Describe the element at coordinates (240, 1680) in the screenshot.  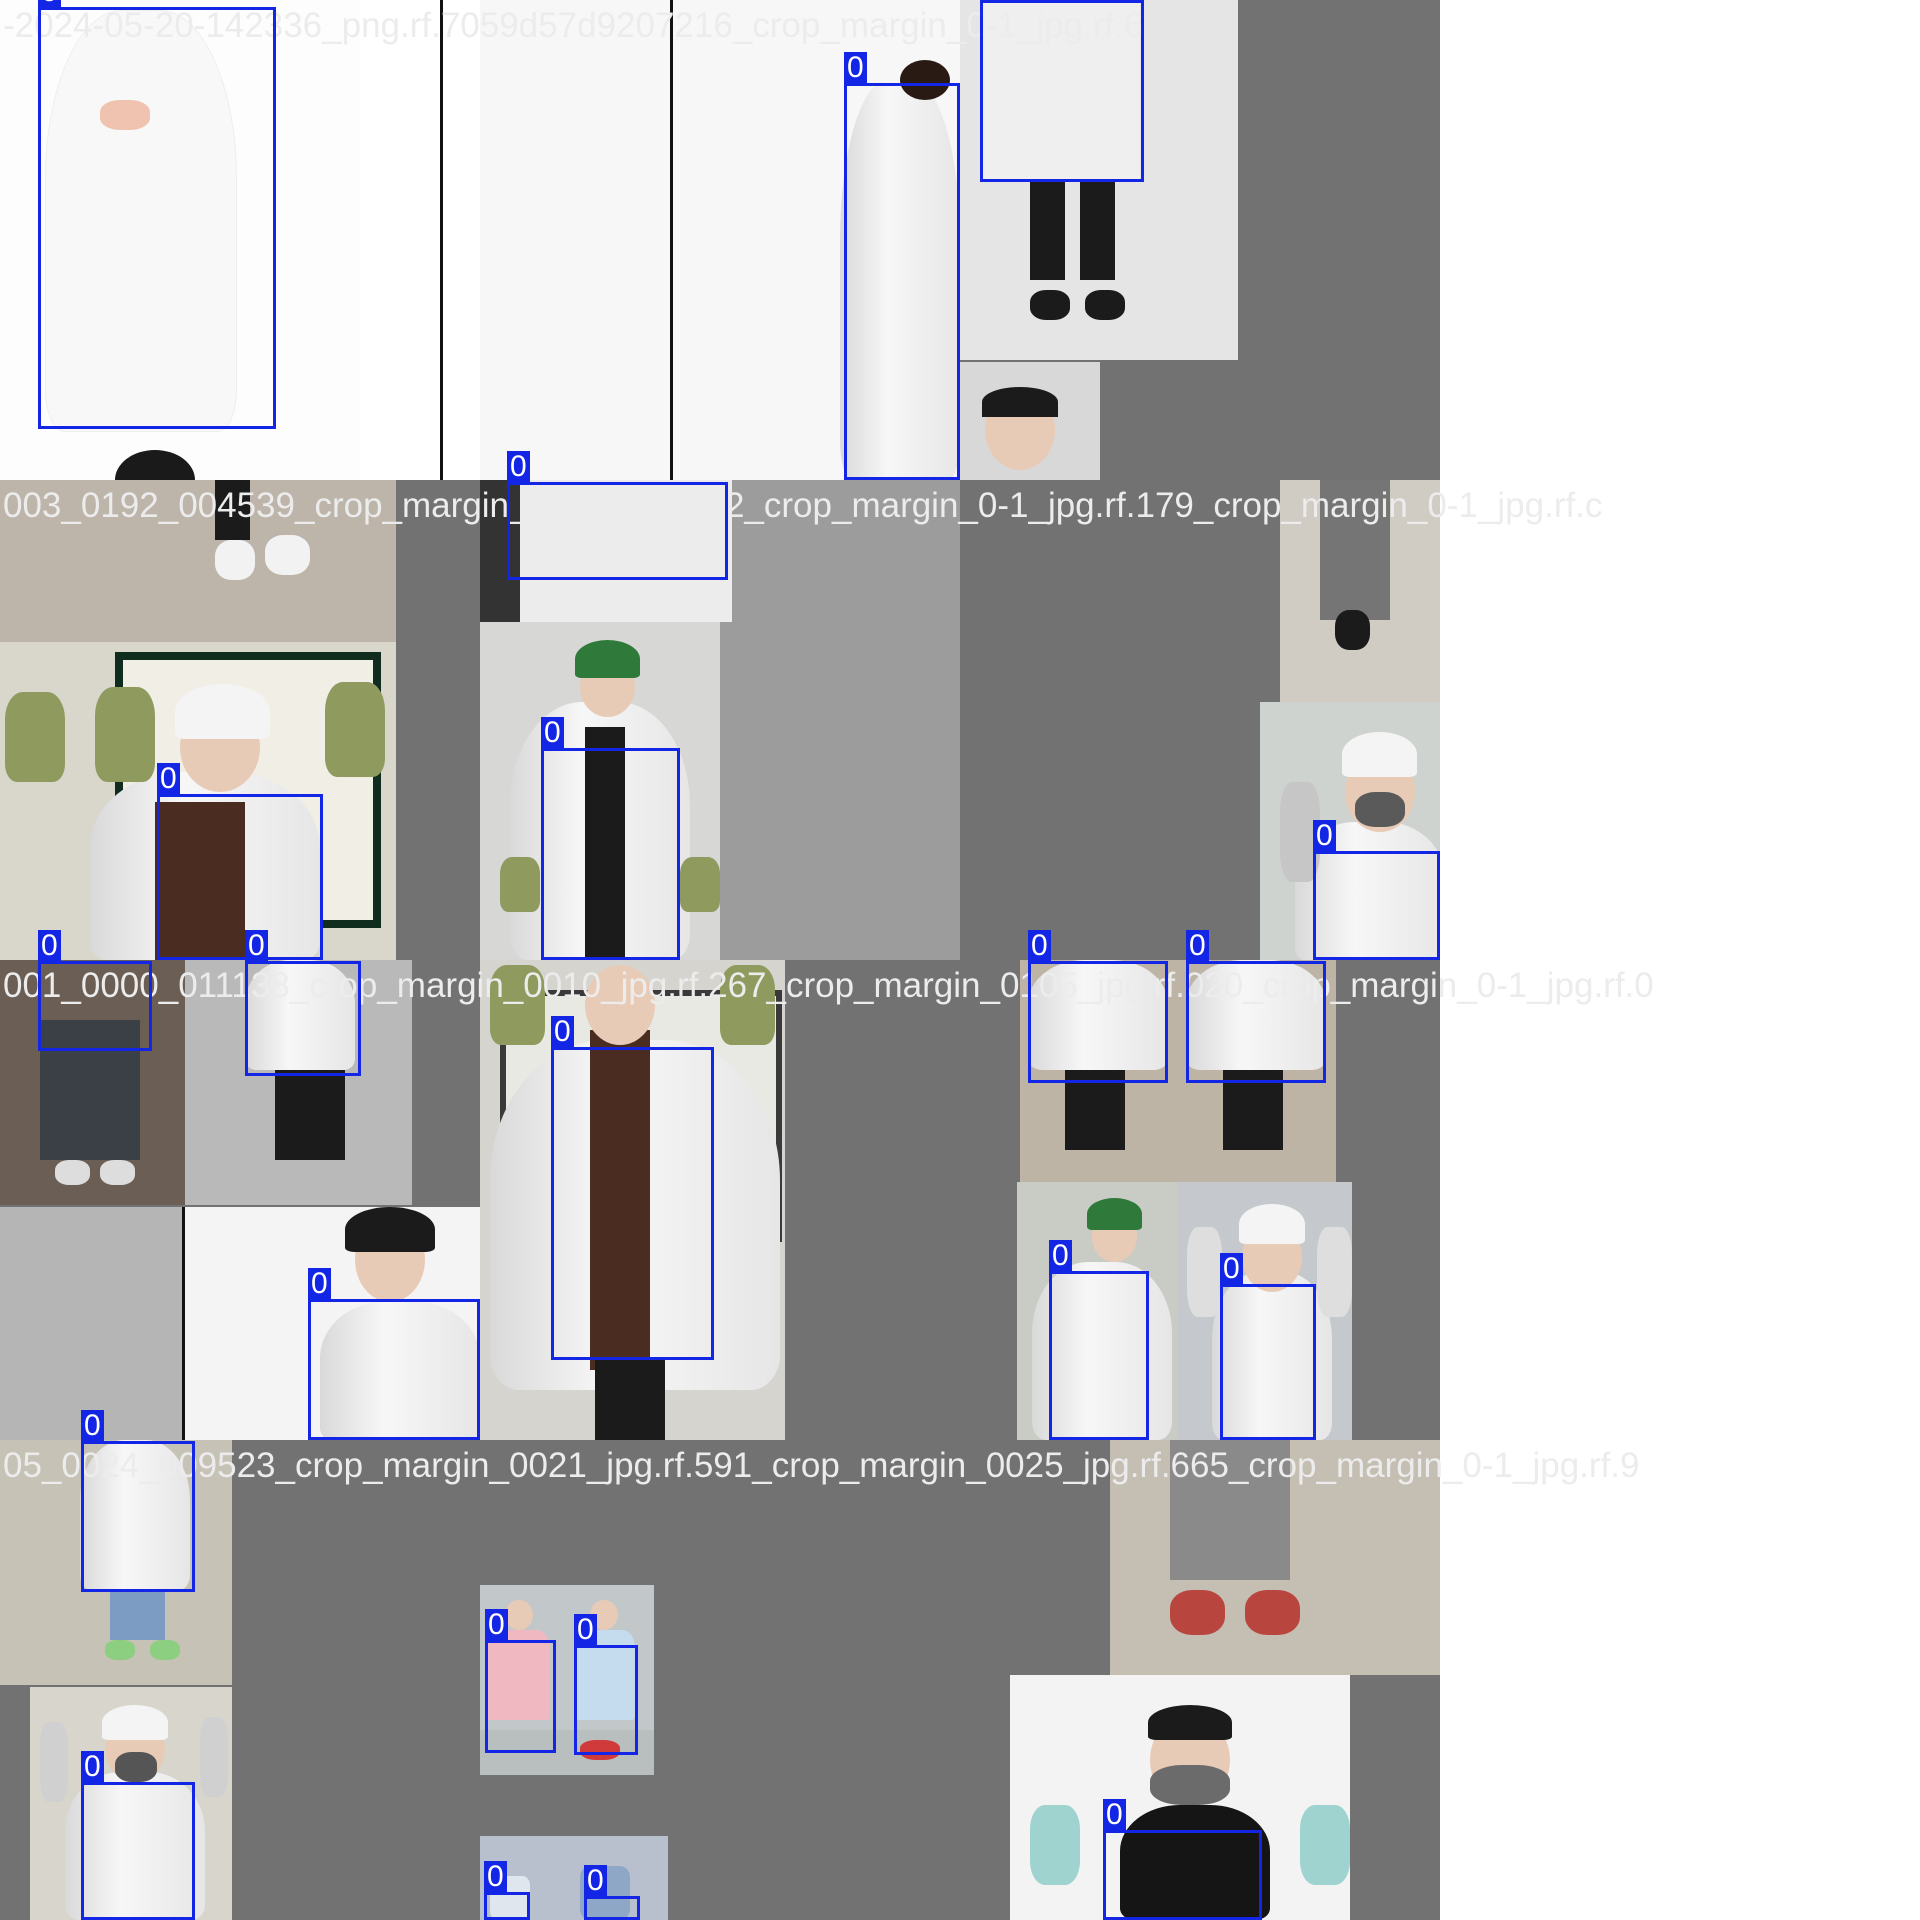
I see `tile-r4c1` at that location.